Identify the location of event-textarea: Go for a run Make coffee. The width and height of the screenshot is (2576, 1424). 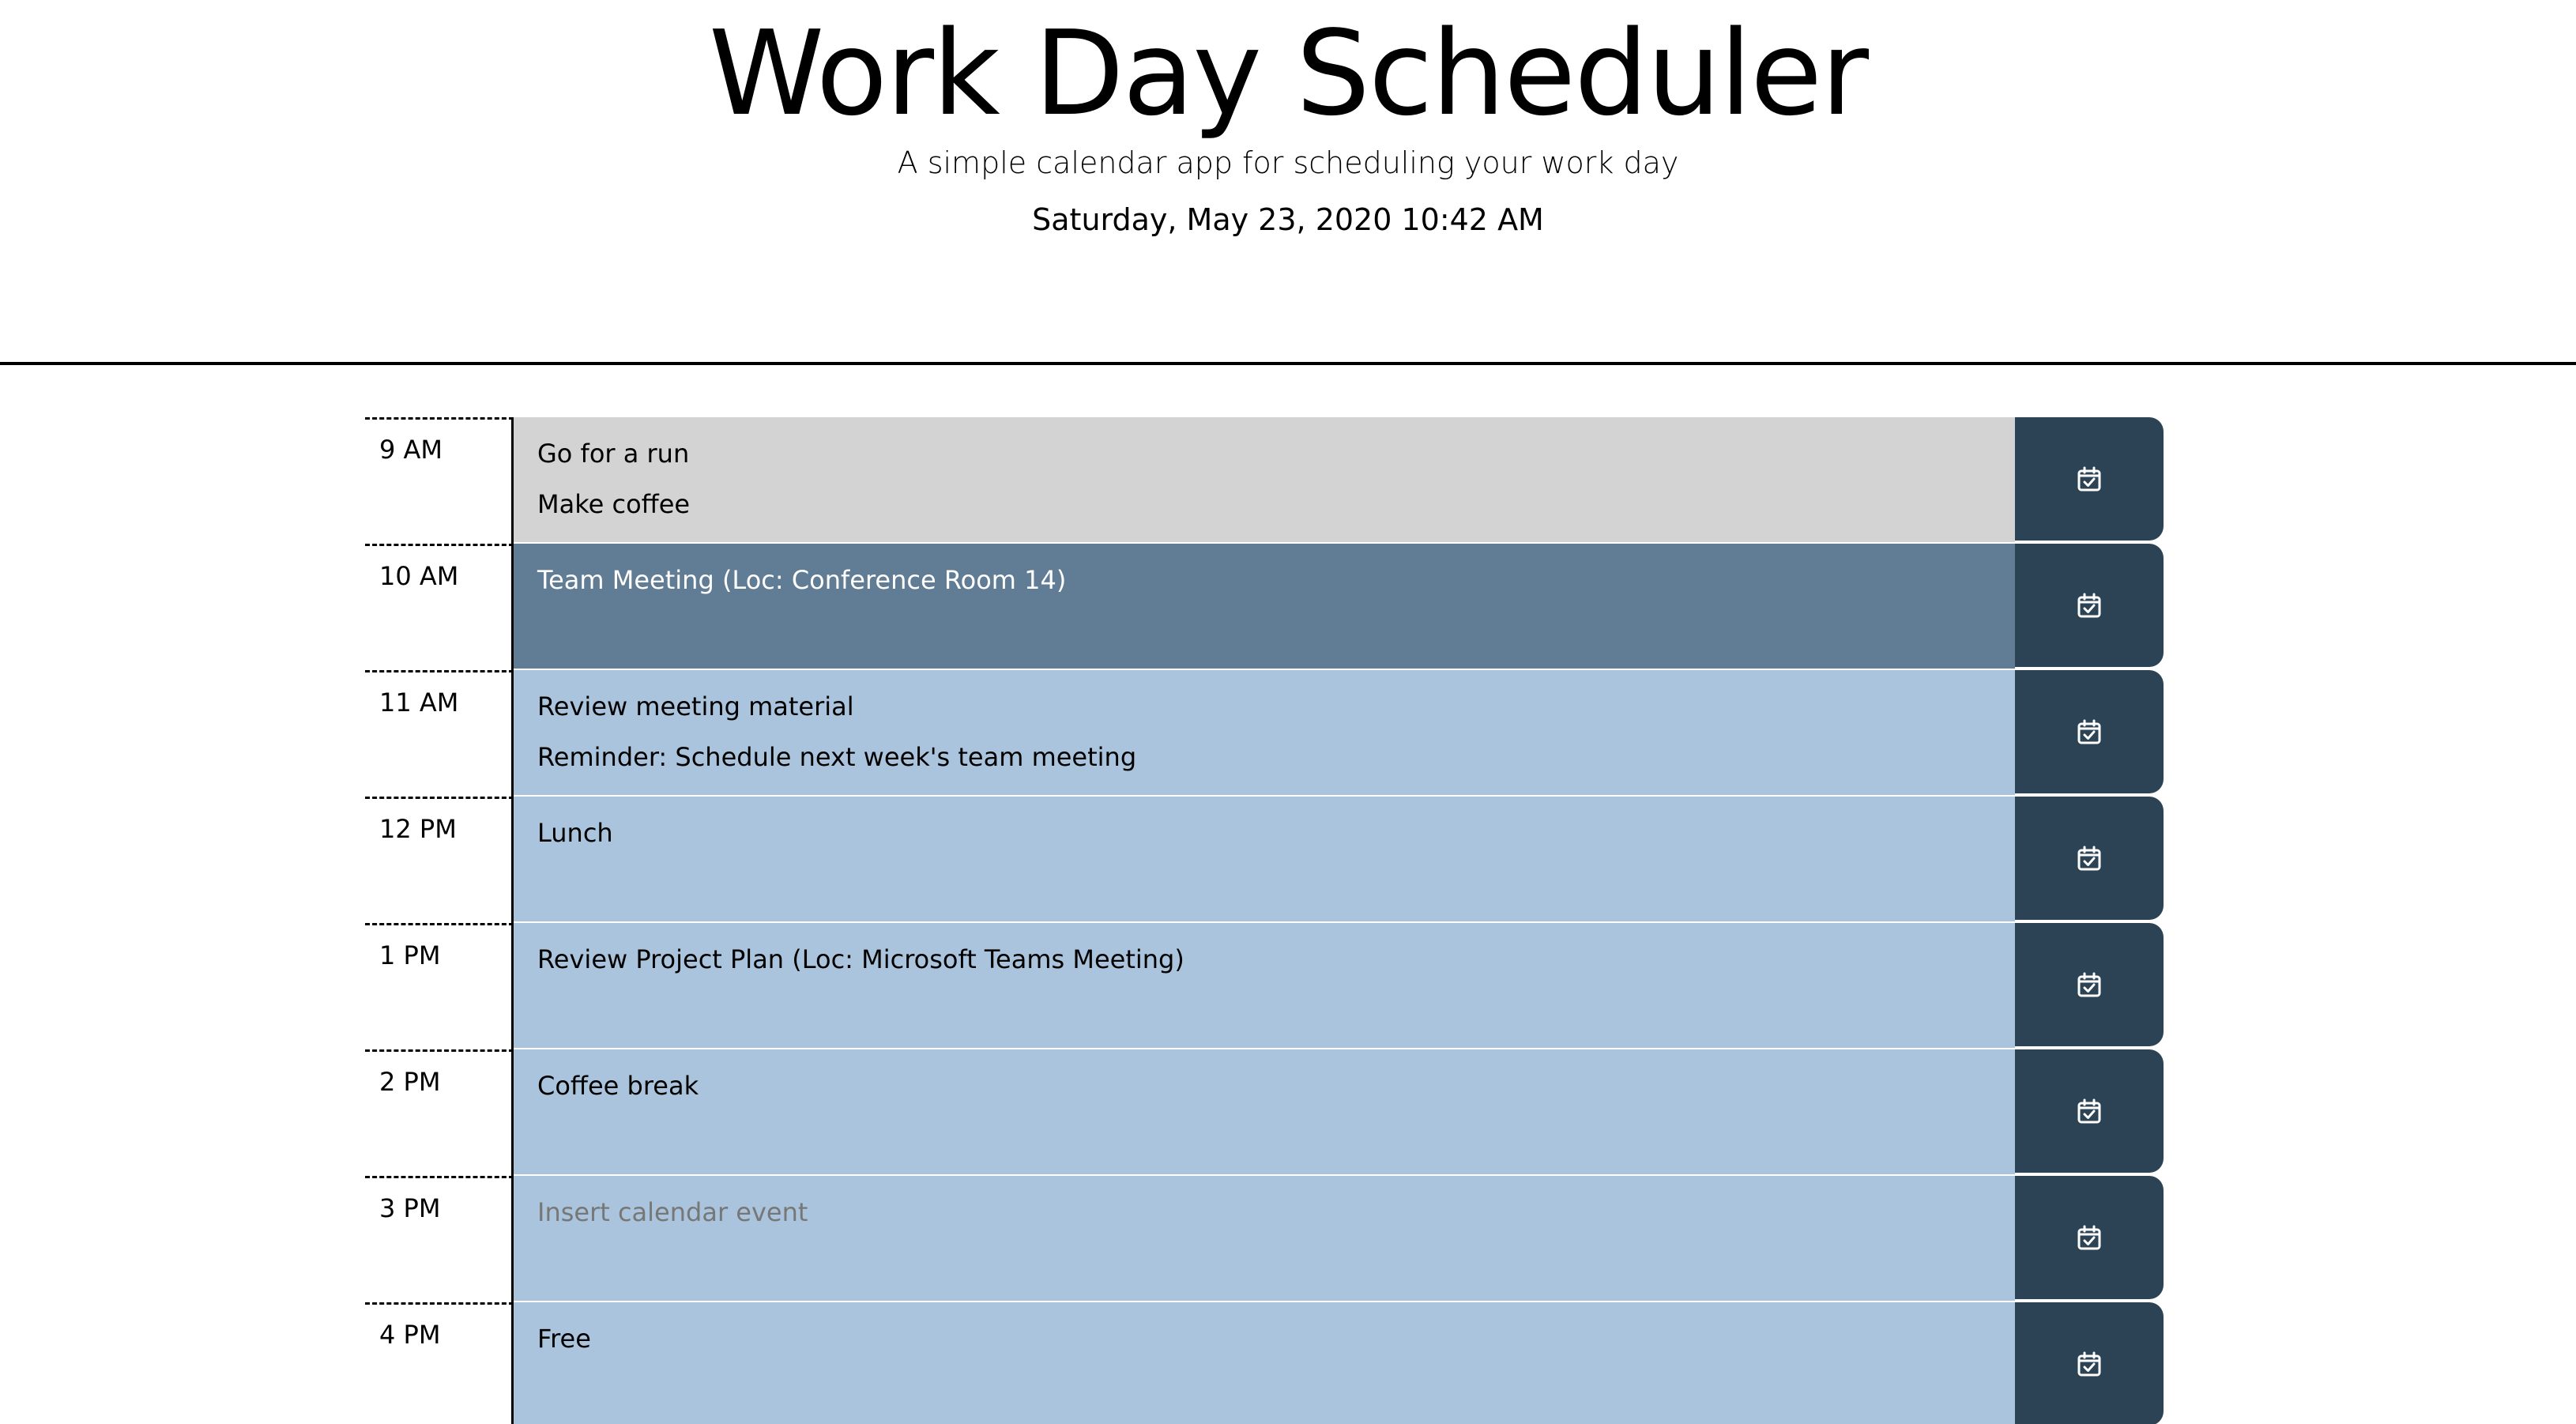
(1264, 481).